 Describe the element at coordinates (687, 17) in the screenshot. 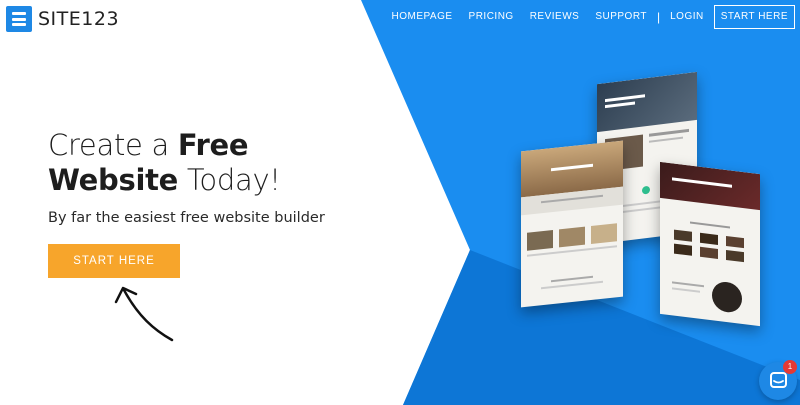

I see `nav-login: LOGIN` at that location.